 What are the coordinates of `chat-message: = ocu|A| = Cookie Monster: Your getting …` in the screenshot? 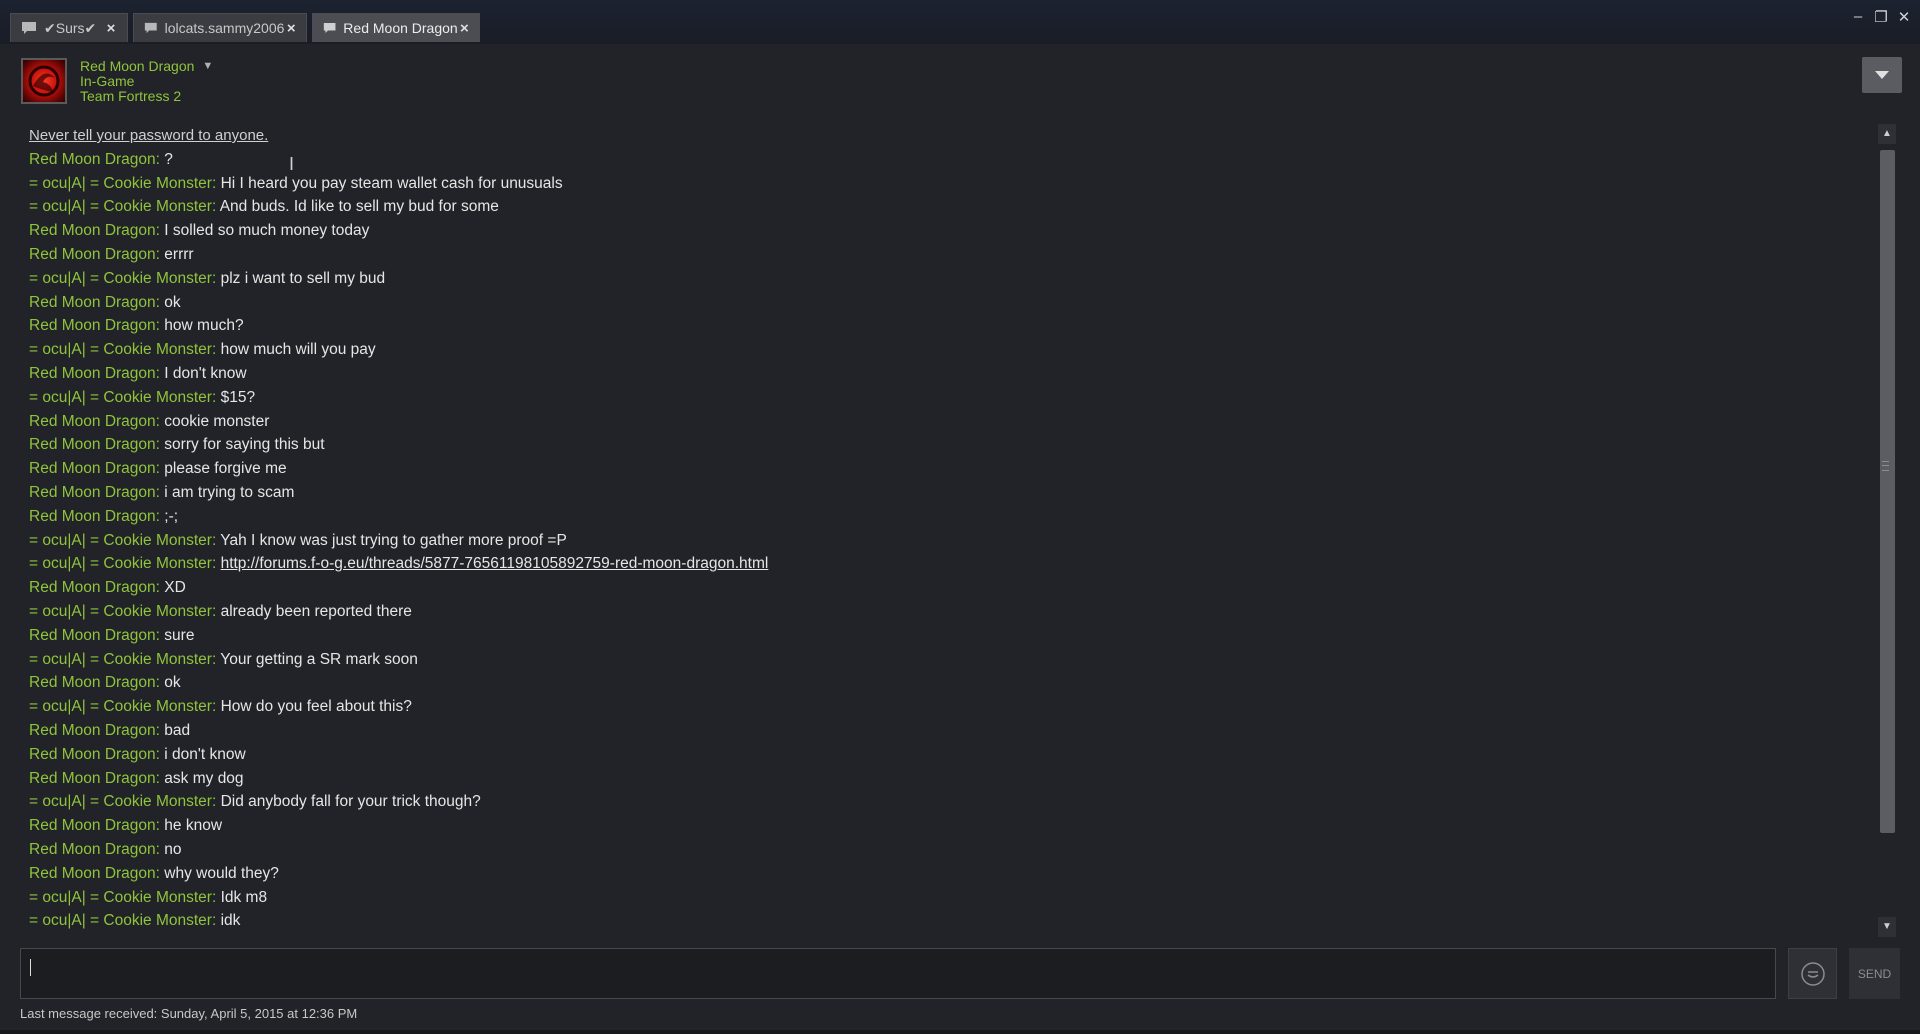 It's located at (950, 660).